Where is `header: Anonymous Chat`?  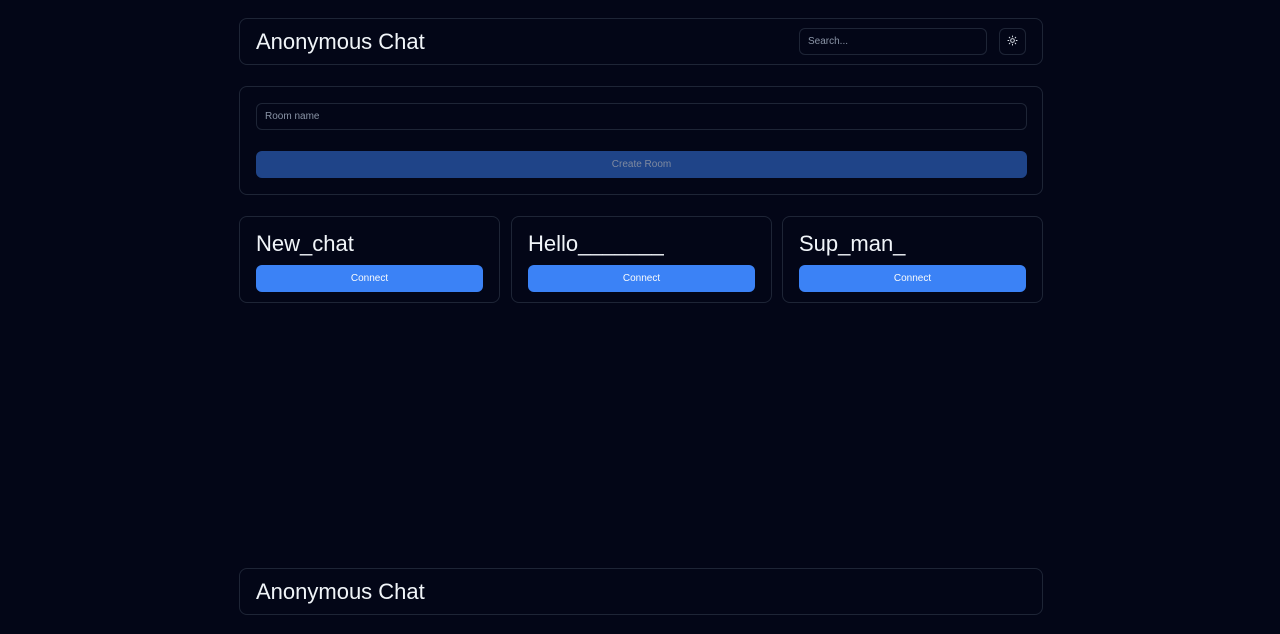
header: Anonymous Chat is located at coordinates (641, 41).